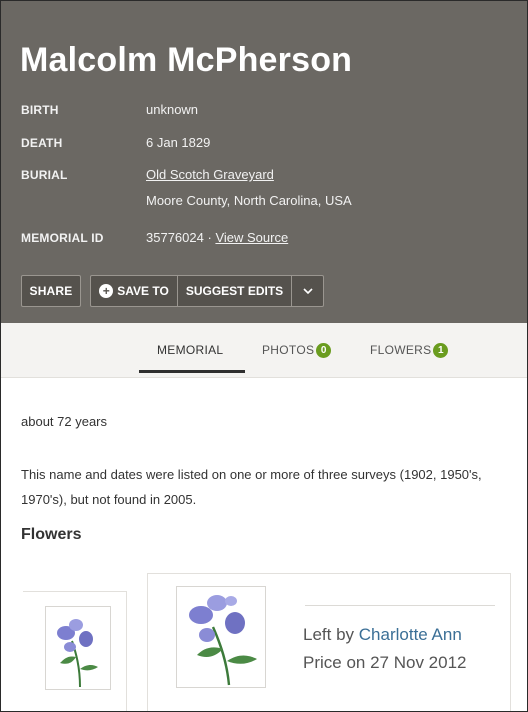  What do you see at coordinates (288, 350) in the screenshot?
I see `tab-photos-label: PHOTOS` at bounding box center [288, 350].